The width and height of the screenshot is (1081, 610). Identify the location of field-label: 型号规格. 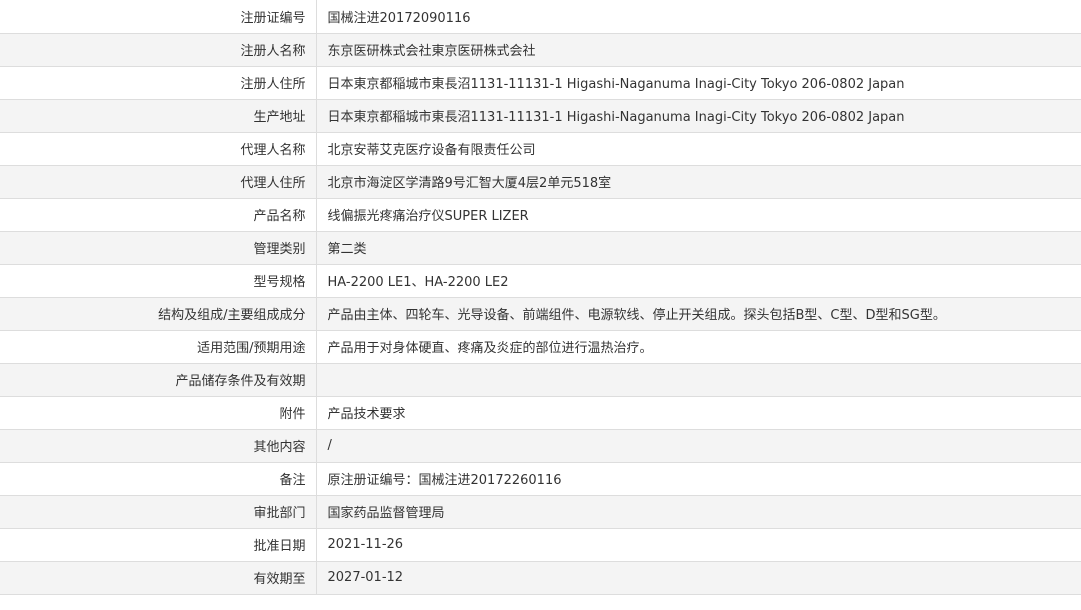
(158, 281).